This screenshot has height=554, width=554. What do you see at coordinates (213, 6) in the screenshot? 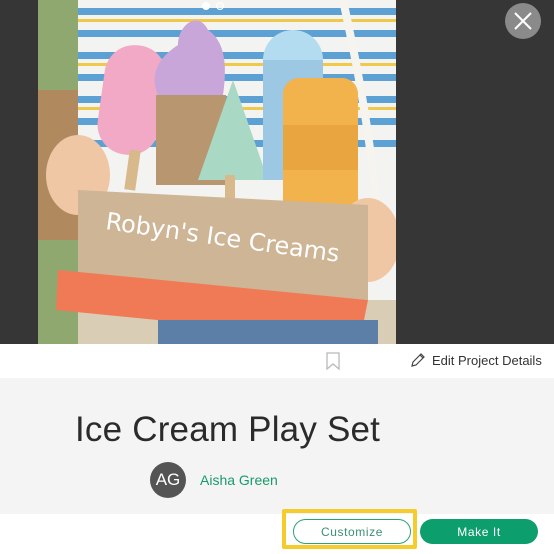
I see `carousel-dots` at bounding box center [213, 6].